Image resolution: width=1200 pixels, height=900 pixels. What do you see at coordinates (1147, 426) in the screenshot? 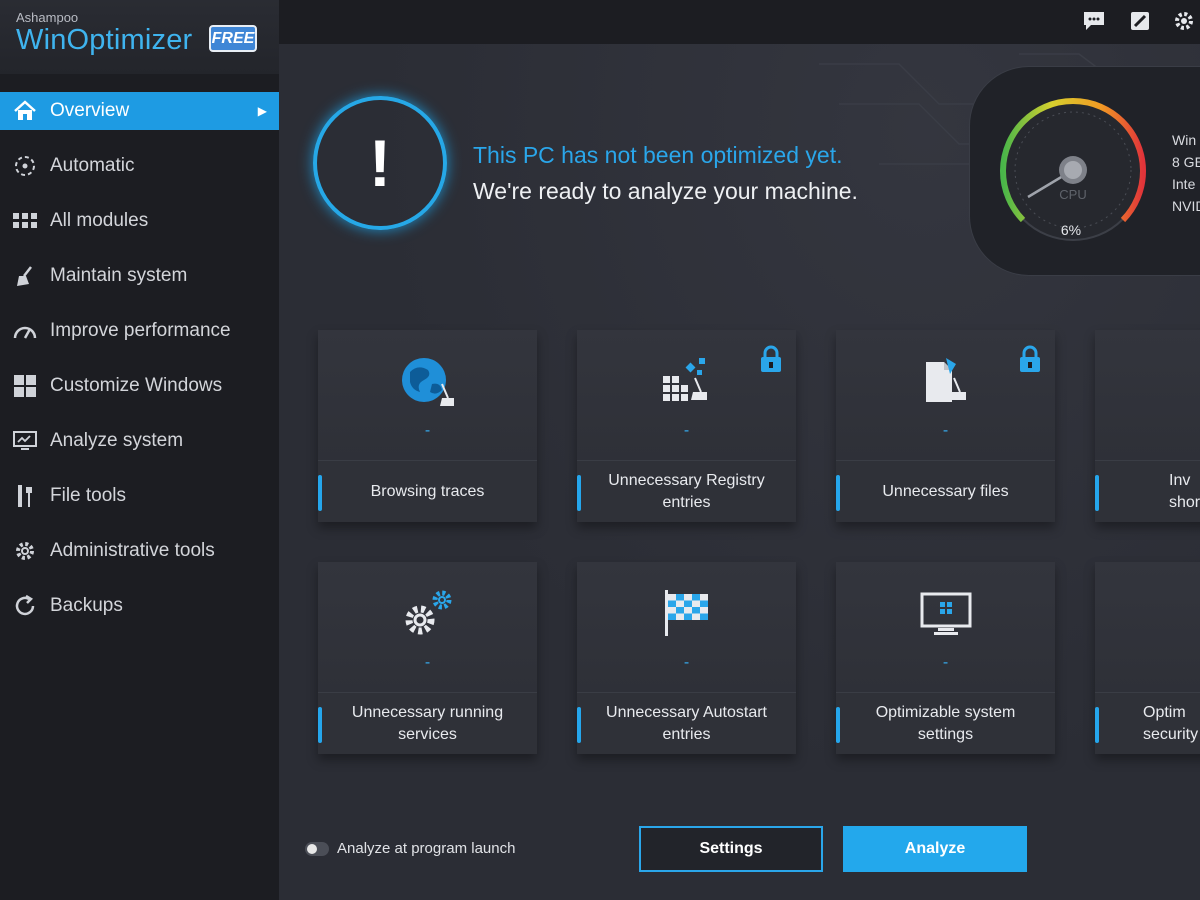
I see `tile-invalid-shortcuts: - Inv shor` at bounding box center [1147, 426].